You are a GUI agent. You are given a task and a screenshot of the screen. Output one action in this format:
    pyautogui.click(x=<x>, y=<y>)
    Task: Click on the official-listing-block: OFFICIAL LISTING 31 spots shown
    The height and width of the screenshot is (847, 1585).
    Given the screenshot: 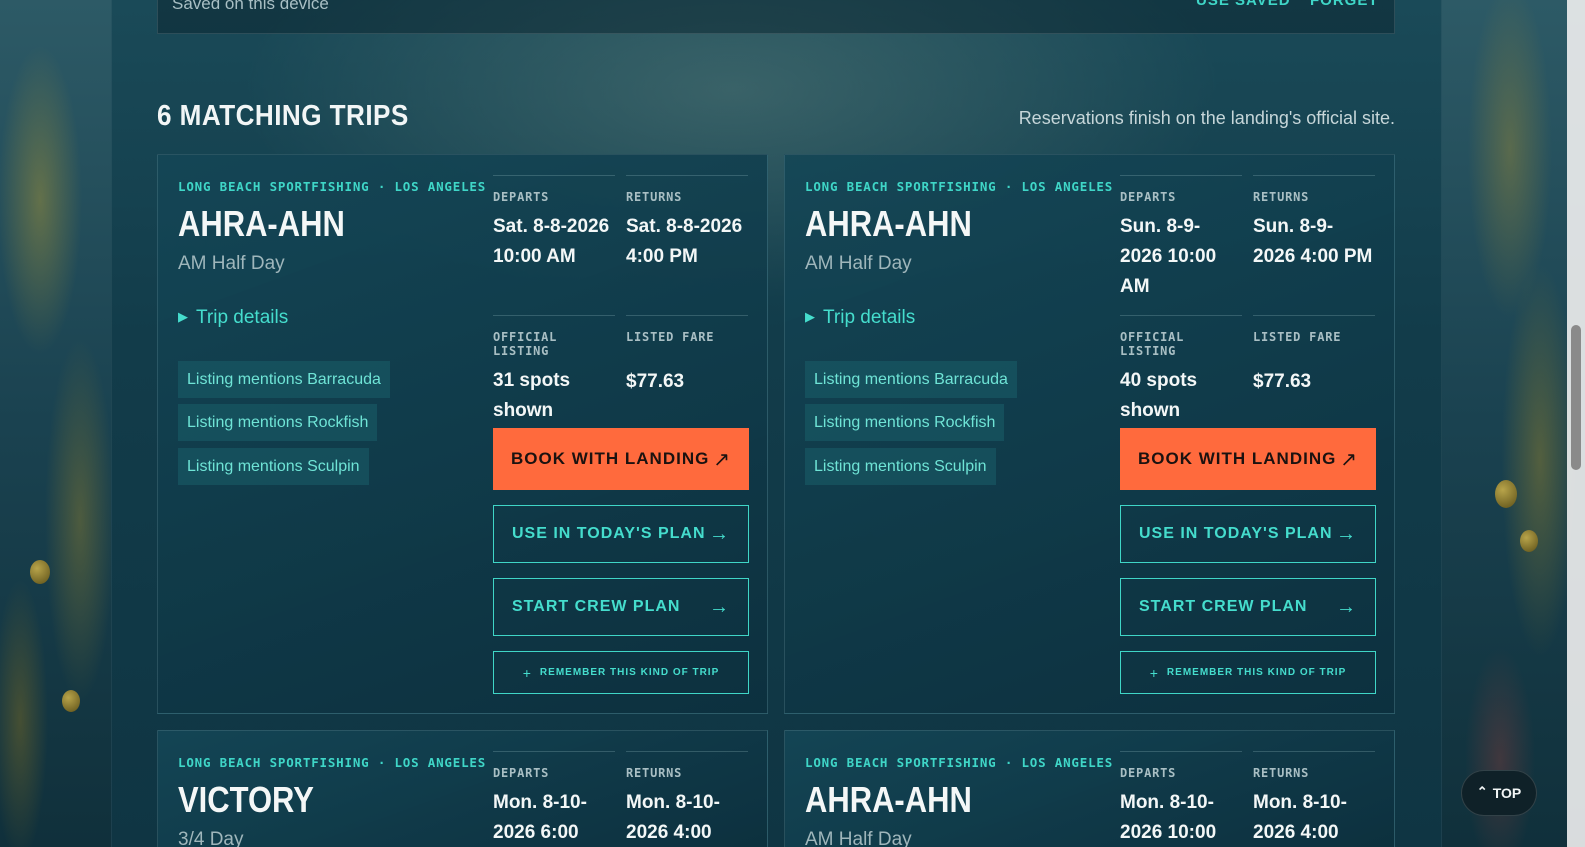 What is the action you would take?
    pyautogui.click(x=554, y=370)
    